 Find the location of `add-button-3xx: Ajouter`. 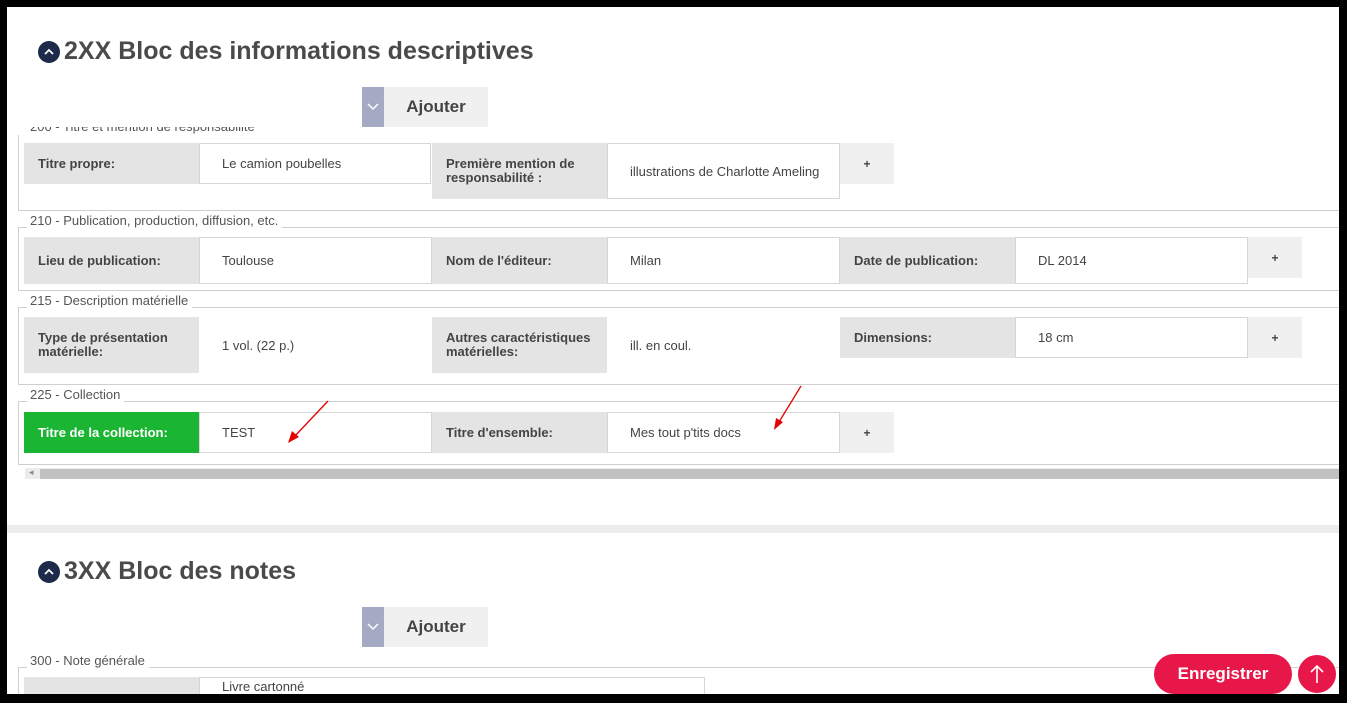

add-button-3xx: Ajouter is located at coordinates (436, 627).